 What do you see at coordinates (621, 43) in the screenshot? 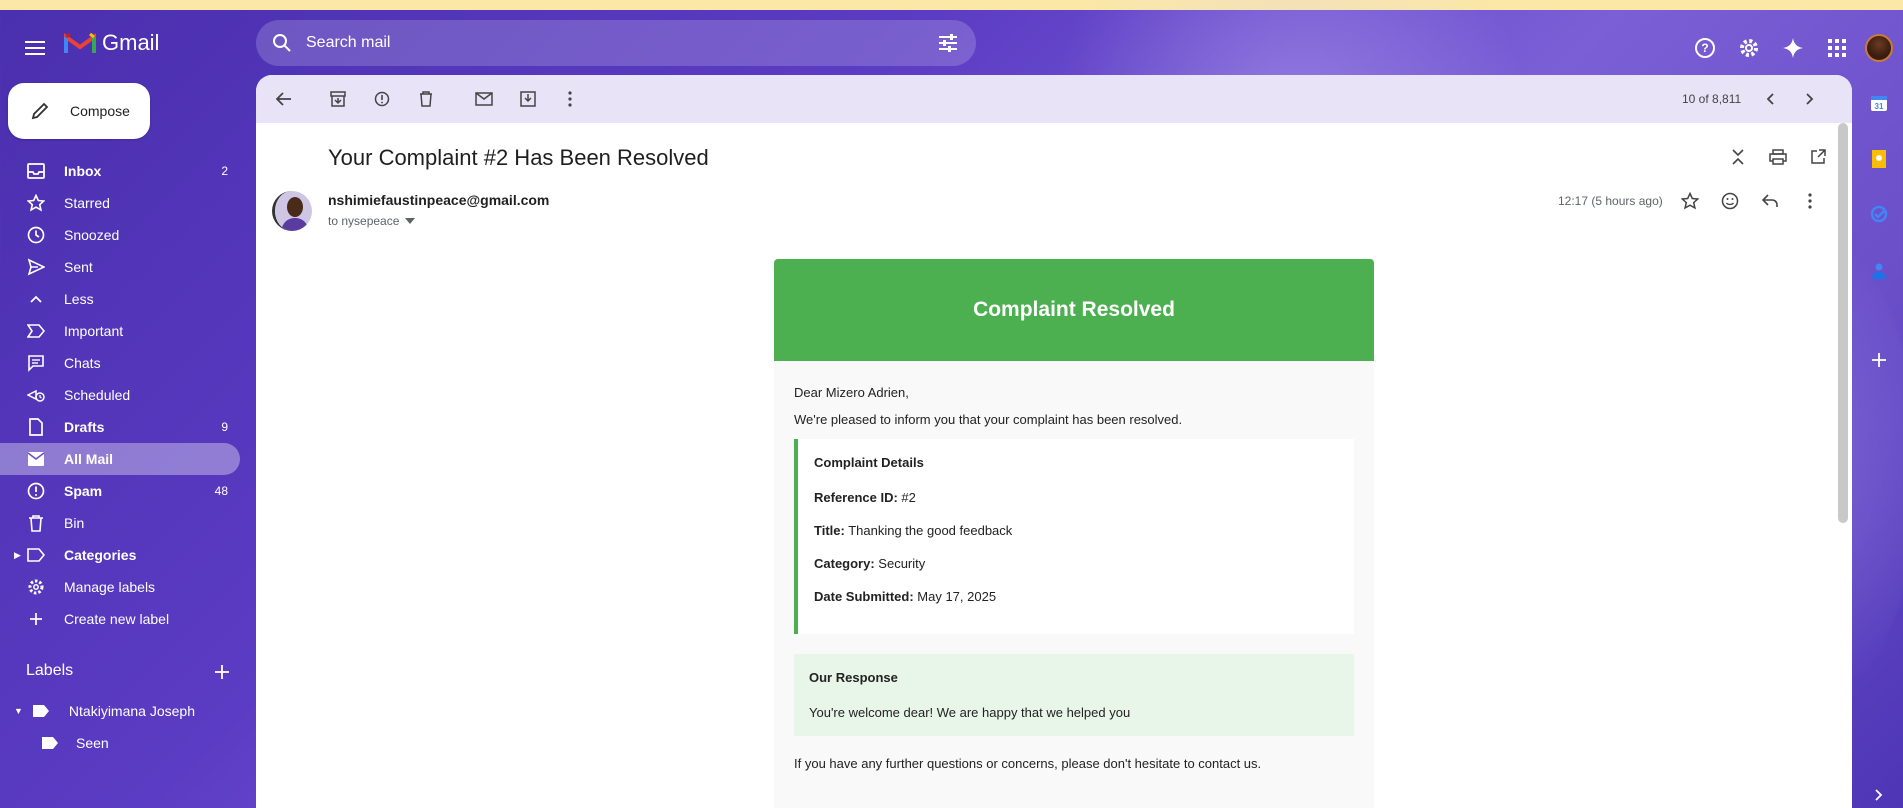
I see `search-input: Search mail` at bounding box center [621, 43].